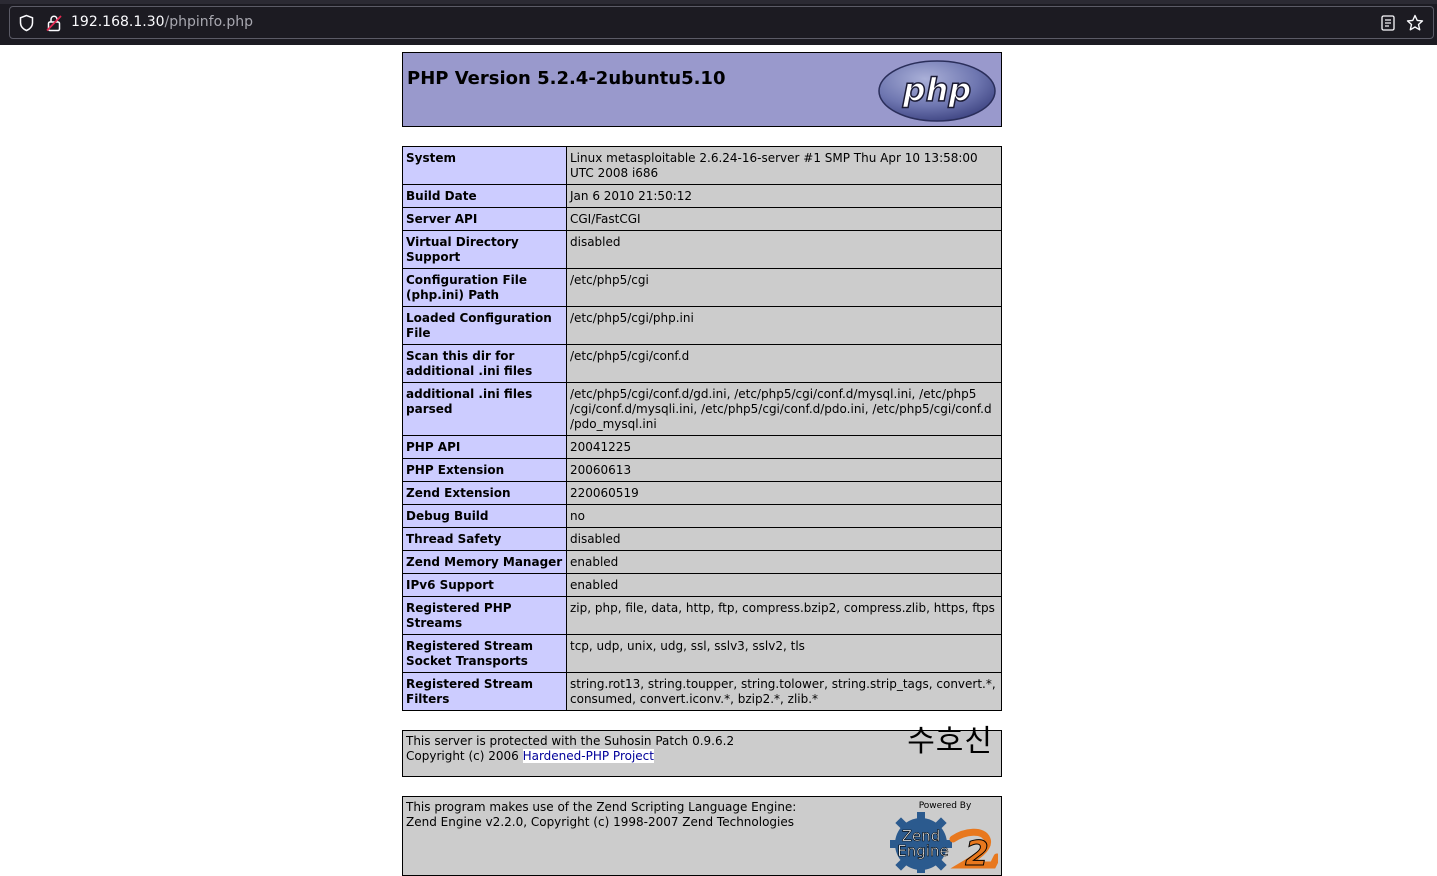 The image size is (1437, 876). What do you see at coordinates (484, 363) in the screenshot?
I see `row-key: Scan this dir for additional .ini files` at bounding box center [484, 363].